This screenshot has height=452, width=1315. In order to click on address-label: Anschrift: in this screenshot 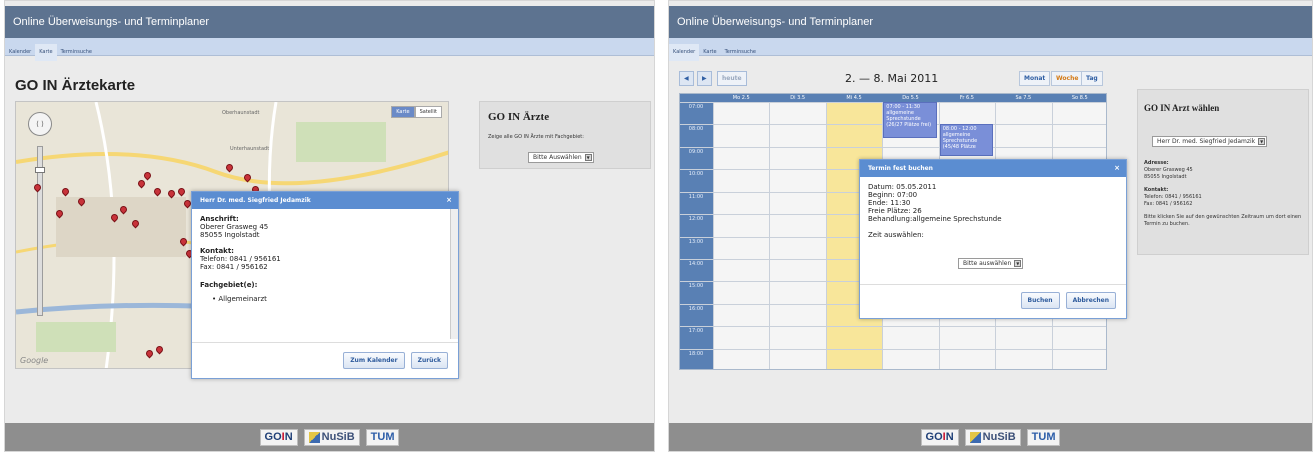, I will do `click(219, 219)`.